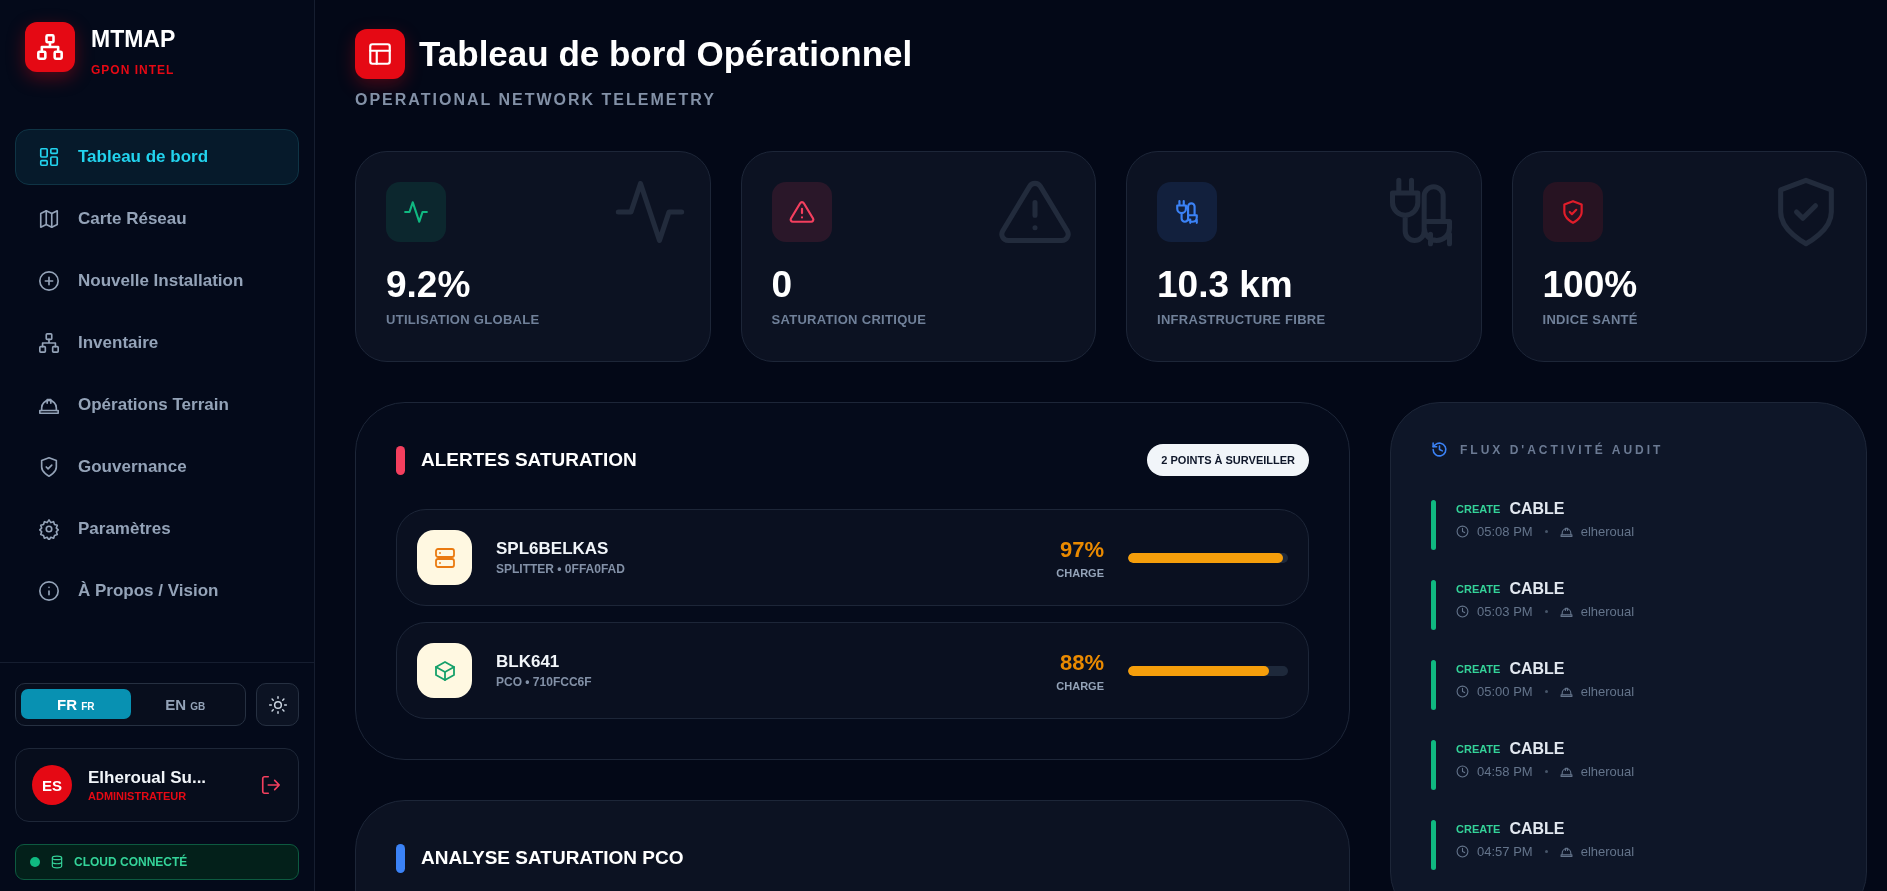 Image resolution: width=1887 pixels, height=891 pixels. I want to click on logout-icon, so click(271, 785).